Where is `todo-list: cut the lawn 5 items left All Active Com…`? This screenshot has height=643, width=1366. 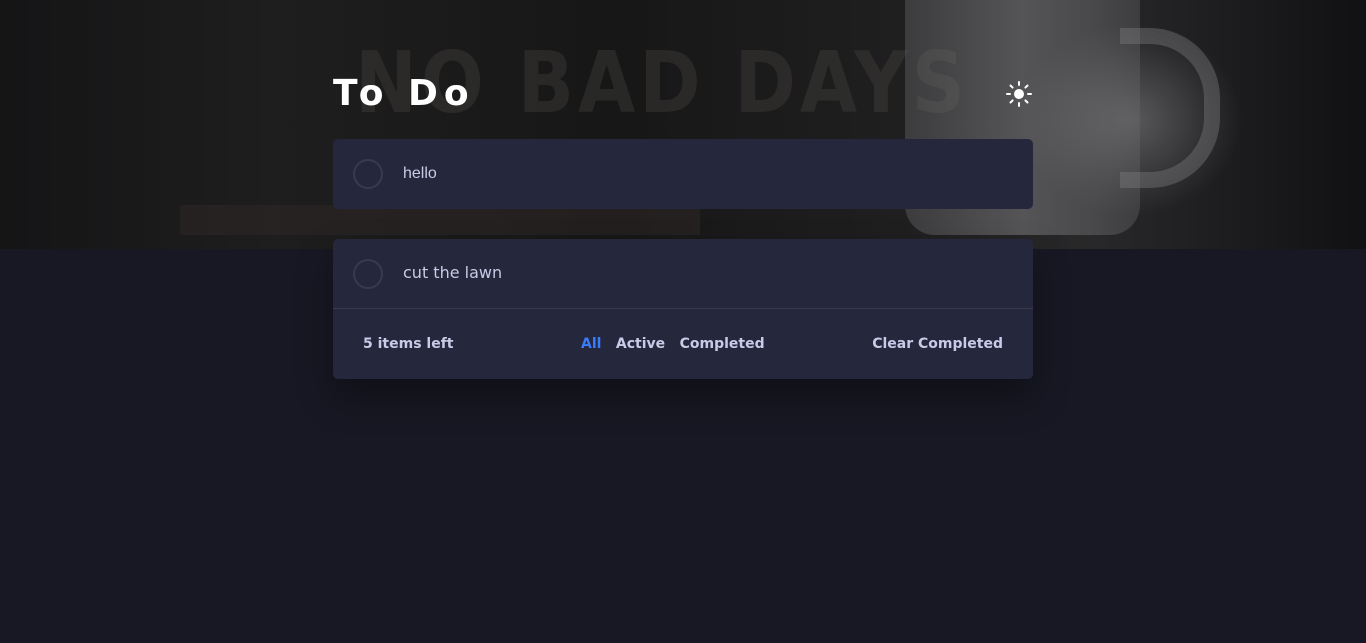 todo-list: cut the lawn 5 items left All Active Com… is located at coordinates (683, 309).